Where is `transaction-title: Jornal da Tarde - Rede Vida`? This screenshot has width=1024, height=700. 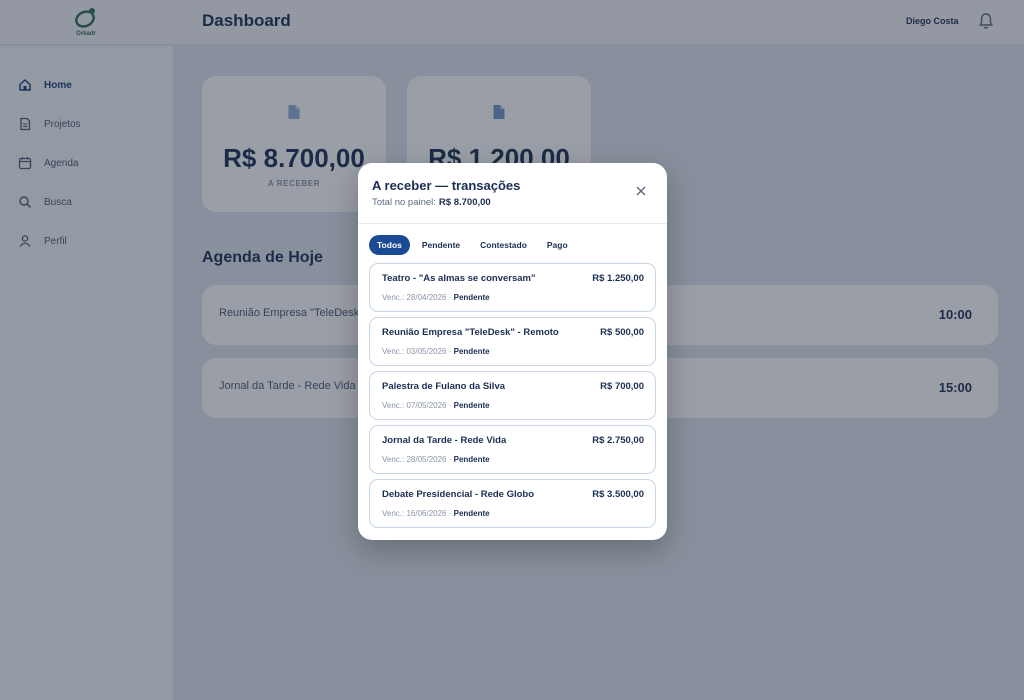 transaction-title: Jornal da Tarde - Rede Vida is located at coordinates (444, 440).